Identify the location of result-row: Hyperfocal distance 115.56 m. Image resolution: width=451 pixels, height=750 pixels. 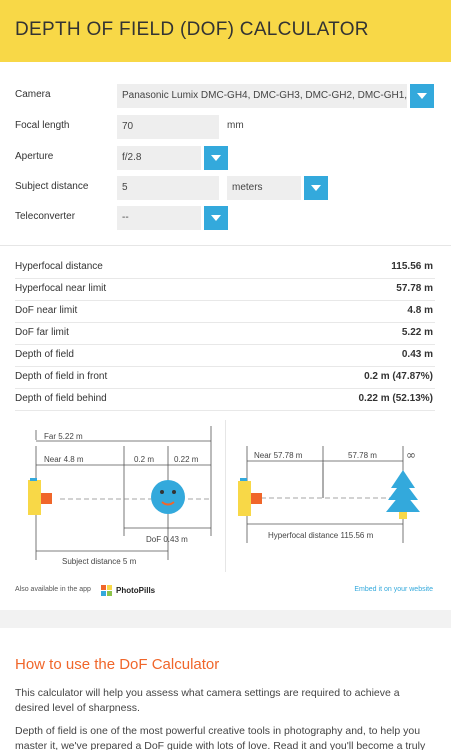
(225, 268).